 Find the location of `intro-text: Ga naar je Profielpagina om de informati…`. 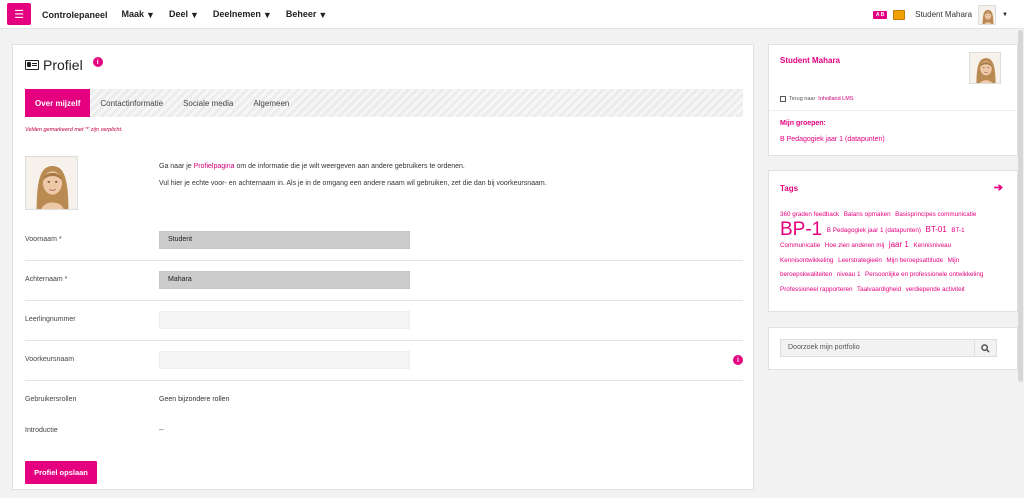

intro-text: Ga naar je Profielpagina om de informati… is located at coordinates (449, 175).